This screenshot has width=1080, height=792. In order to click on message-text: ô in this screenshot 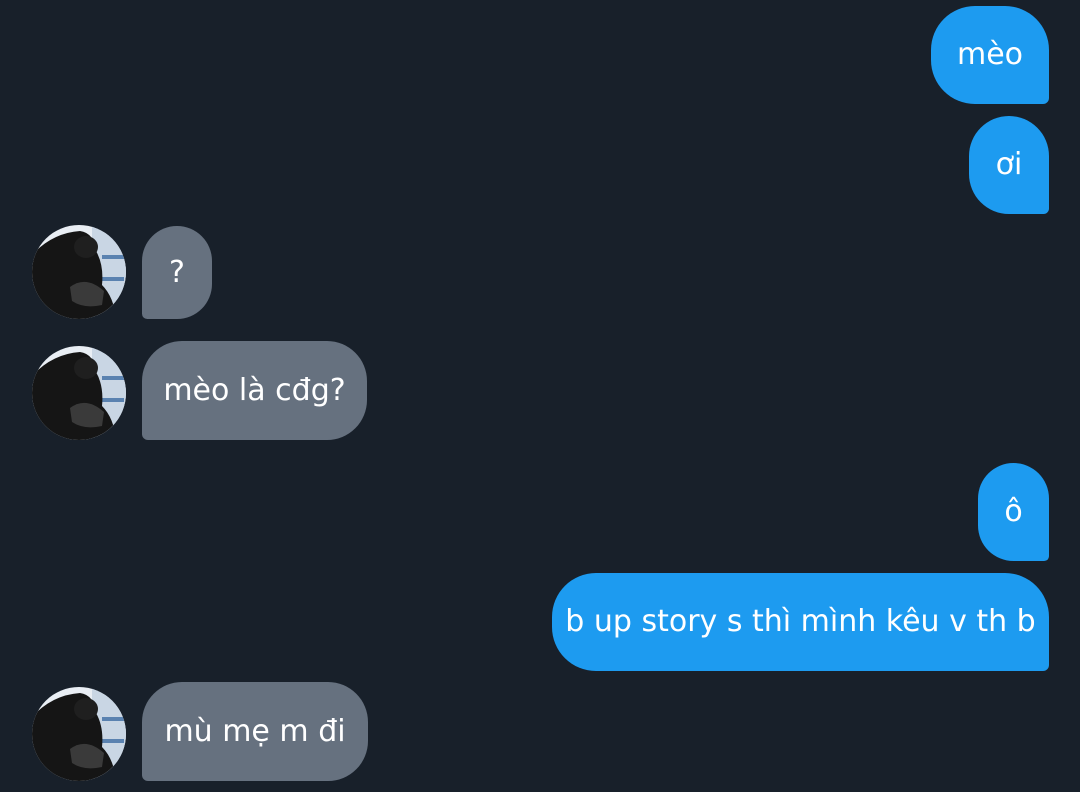, I will do `click(1013, 511)`.